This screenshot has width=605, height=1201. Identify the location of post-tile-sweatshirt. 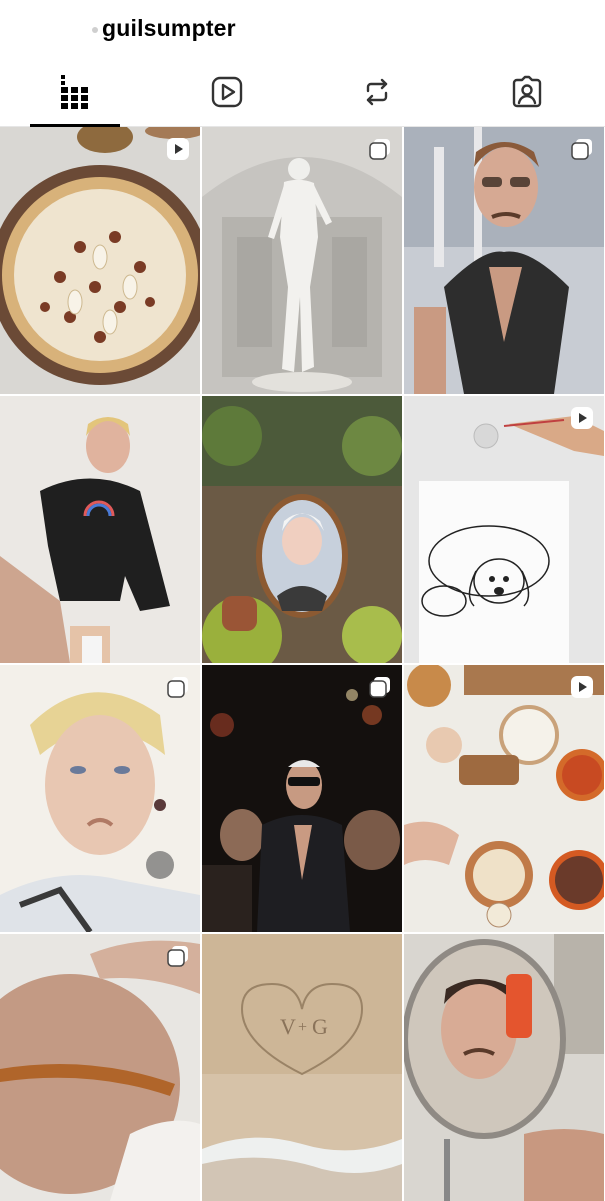
(100, 529).